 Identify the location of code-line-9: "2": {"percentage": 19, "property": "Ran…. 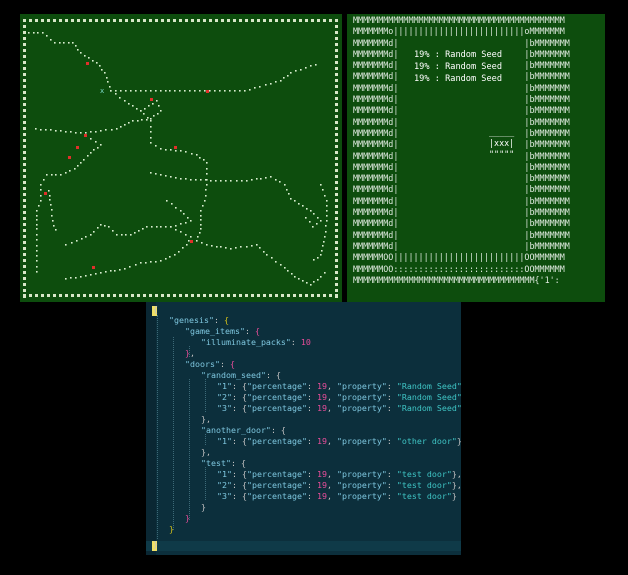
(339, 397).